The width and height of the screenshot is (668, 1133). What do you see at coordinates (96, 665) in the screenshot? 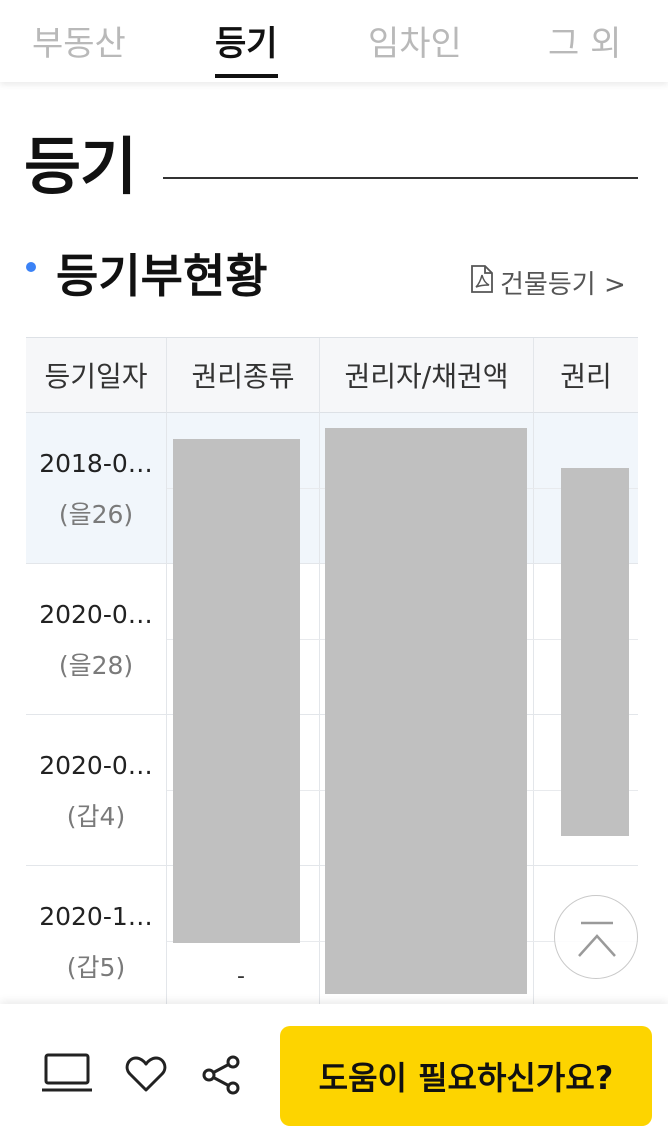
I see `registry-rank: (을28)` at bounding box center [96, 665].